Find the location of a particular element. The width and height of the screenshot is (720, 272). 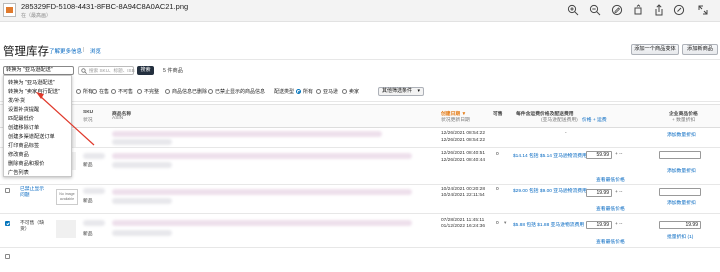

fee-text: $29.00 包括 $9.00 亚马逊物流费用 is located at coordinates (550, 190).